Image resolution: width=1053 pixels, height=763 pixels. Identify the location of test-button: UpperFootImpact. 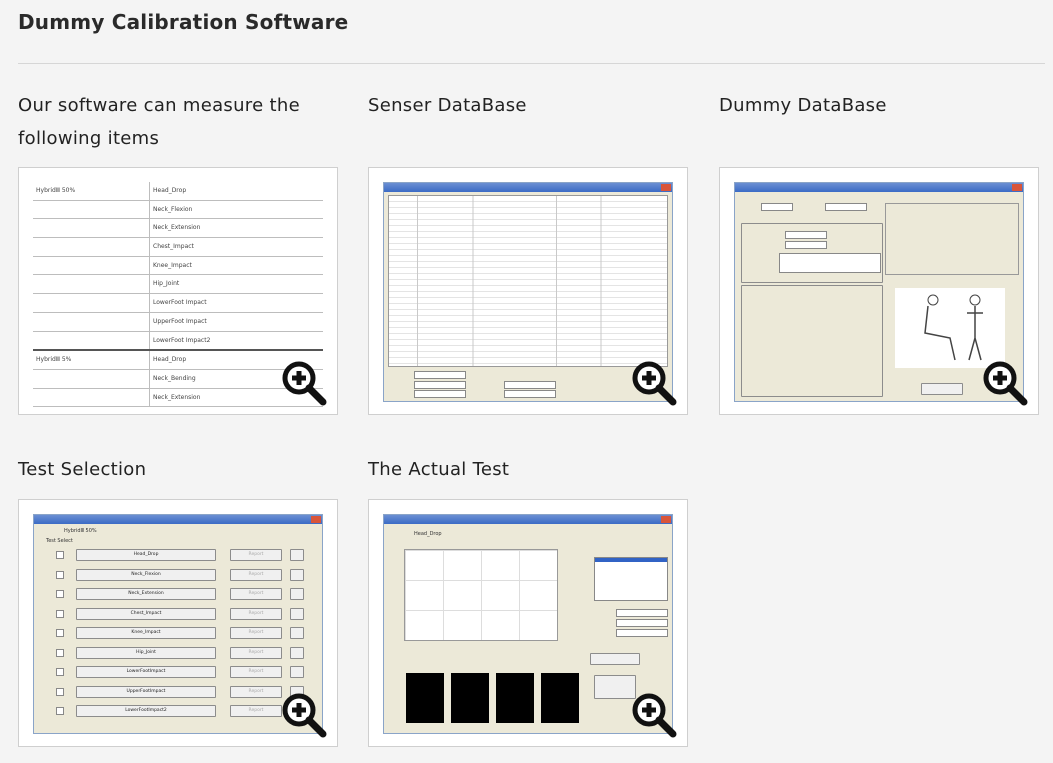
(146, 691).